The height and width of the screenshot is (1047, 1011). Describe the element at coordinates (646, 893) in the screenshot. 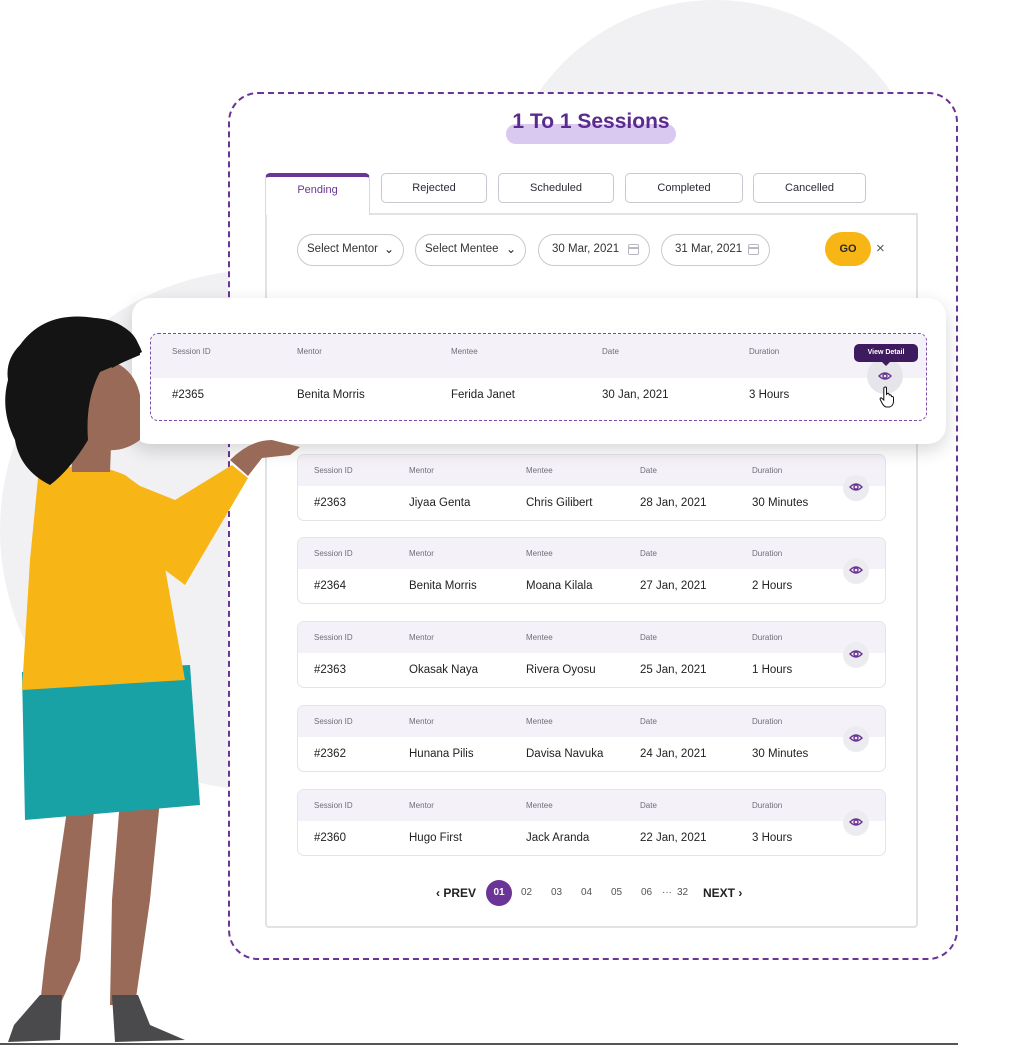

I see `page-06: 06` at that location.